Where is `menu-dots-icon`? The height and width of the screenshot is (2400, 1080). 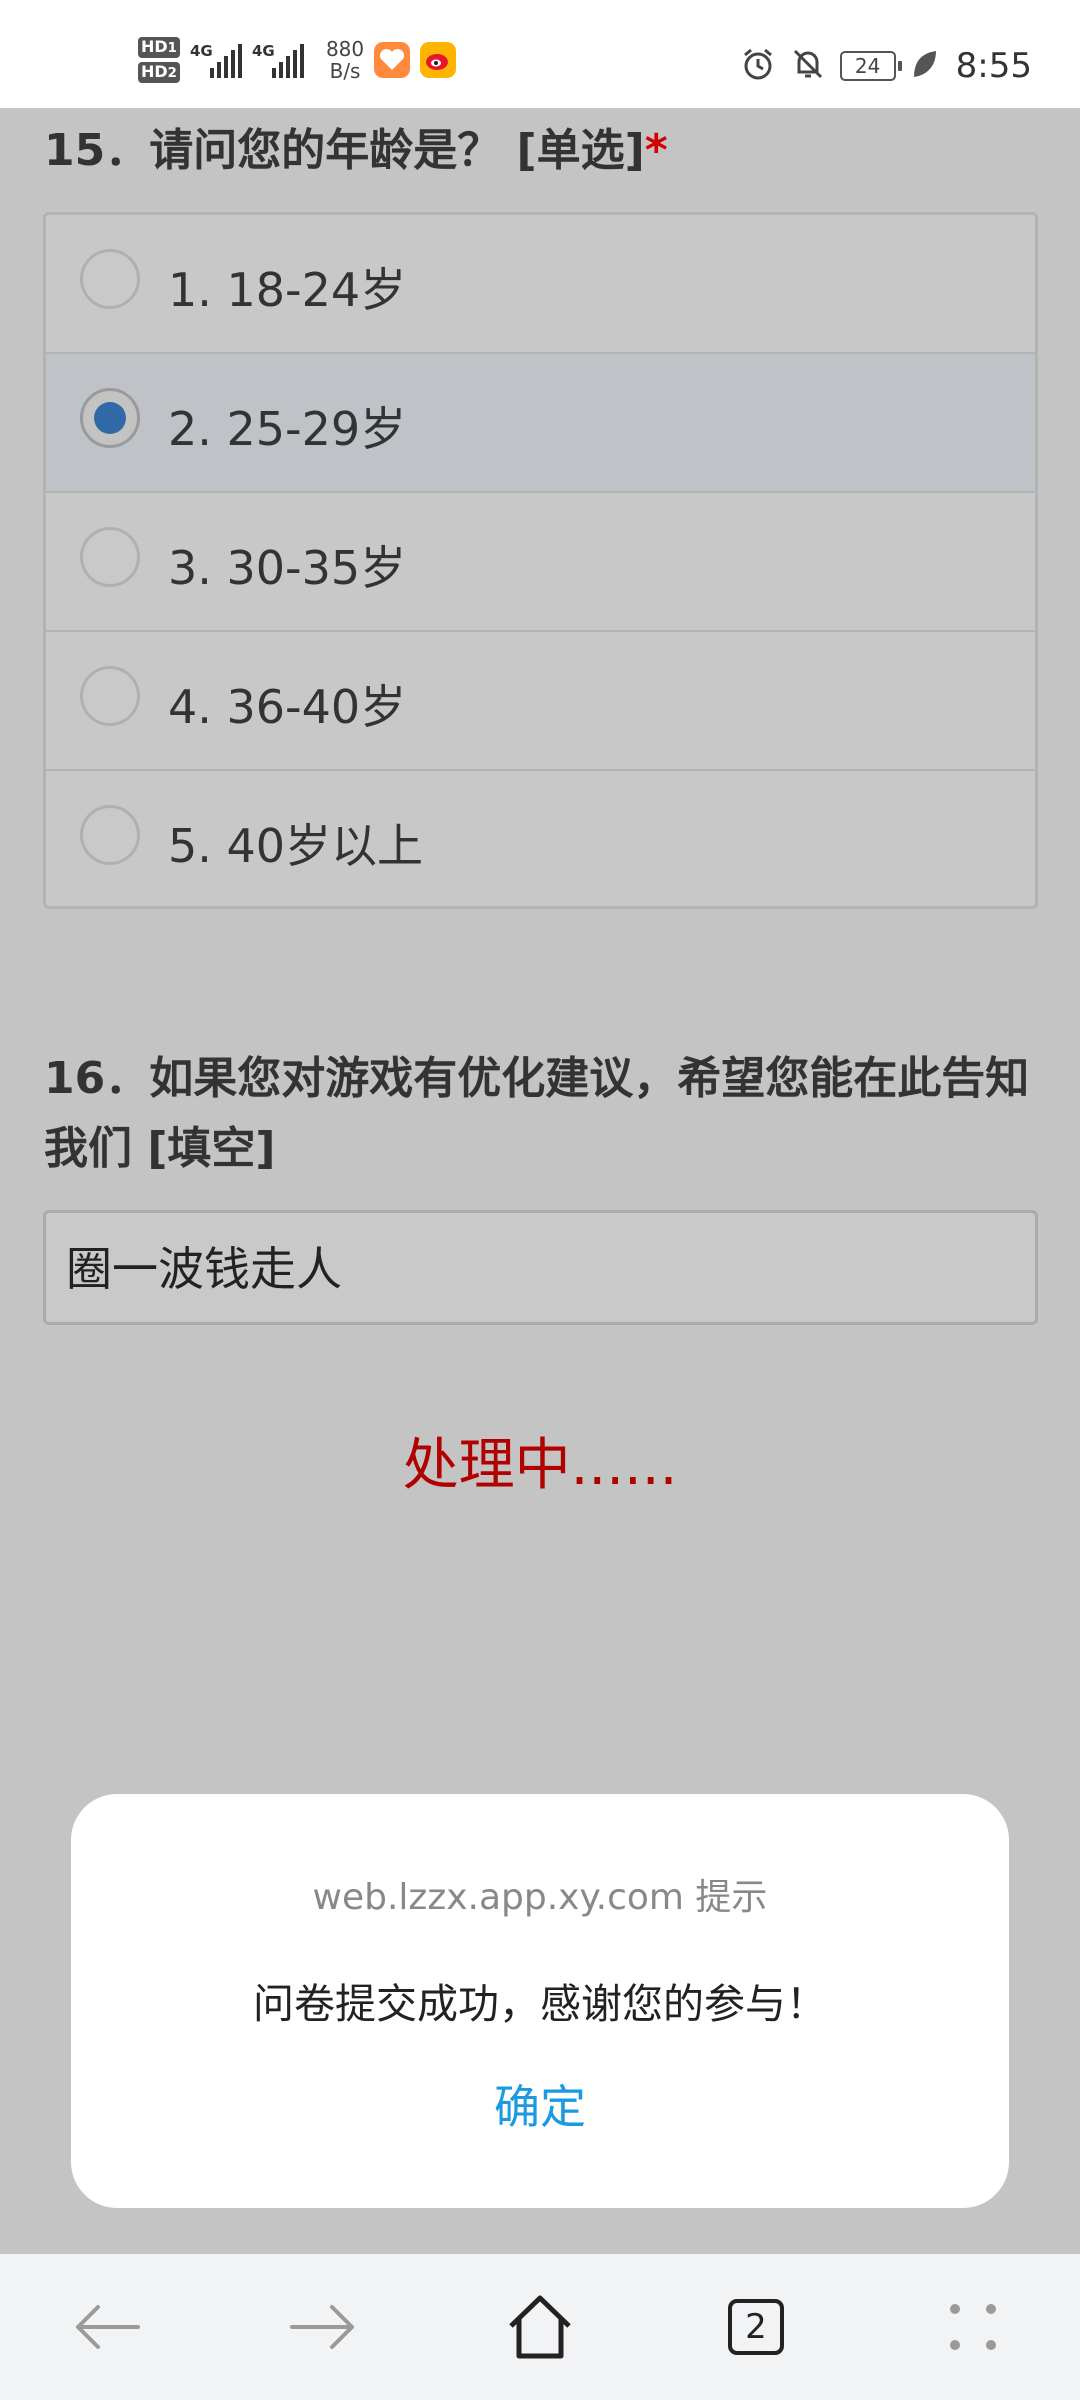
menu-dots-icon is located at coordinates (973, 2327).